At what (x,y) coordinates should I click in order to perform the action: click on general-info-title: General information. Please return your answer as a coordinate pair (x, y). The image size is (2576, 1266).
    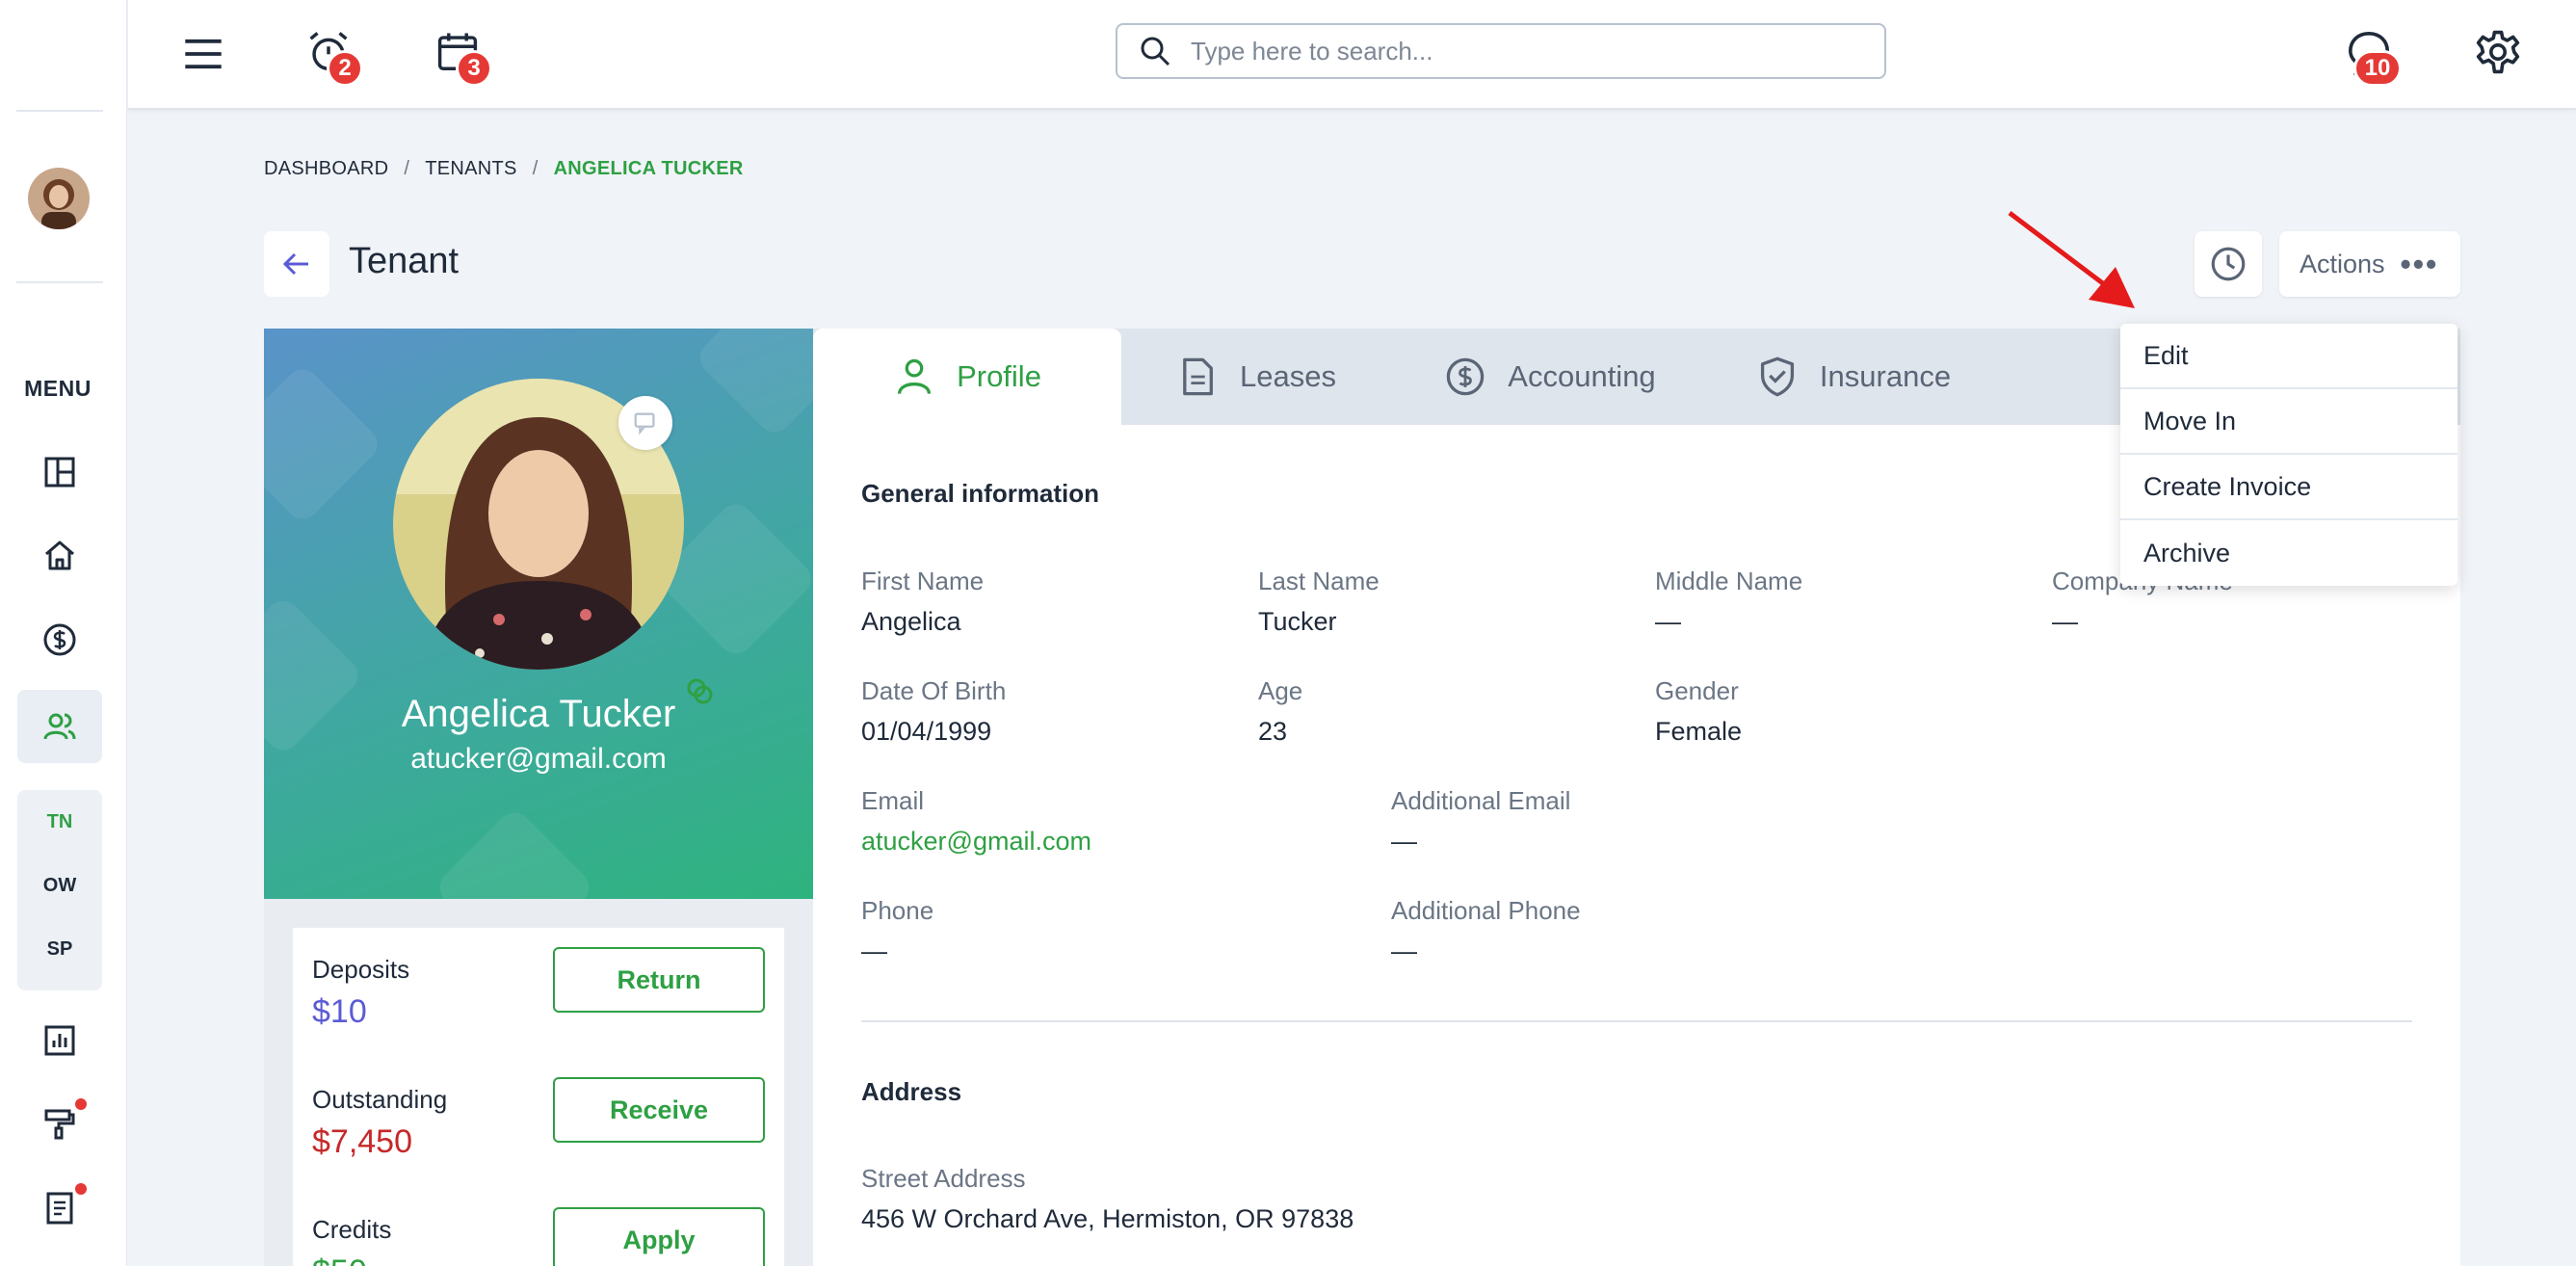
    Looking at the image, I should click on (980, 493).